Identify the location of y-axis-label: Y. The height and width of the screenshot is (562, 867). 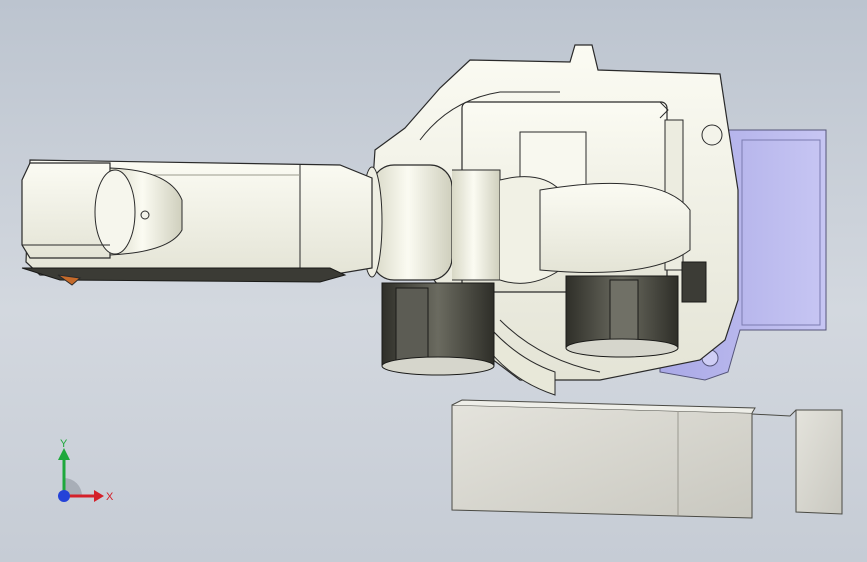
(64, 444).